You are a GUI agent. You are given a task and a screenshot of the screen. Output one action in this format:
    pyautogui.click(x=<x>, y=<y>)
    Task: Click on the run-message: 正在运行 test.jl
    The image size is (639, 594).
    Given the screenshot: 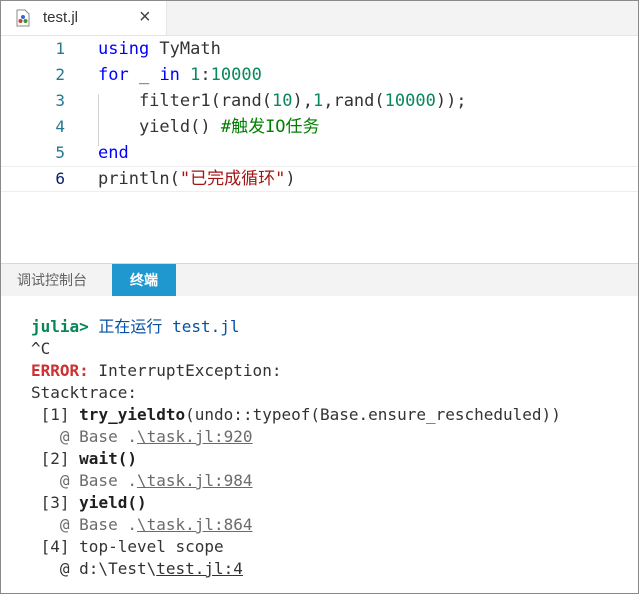 What is the action you would take?
    pyautogui.click(x=164, y=326)
    